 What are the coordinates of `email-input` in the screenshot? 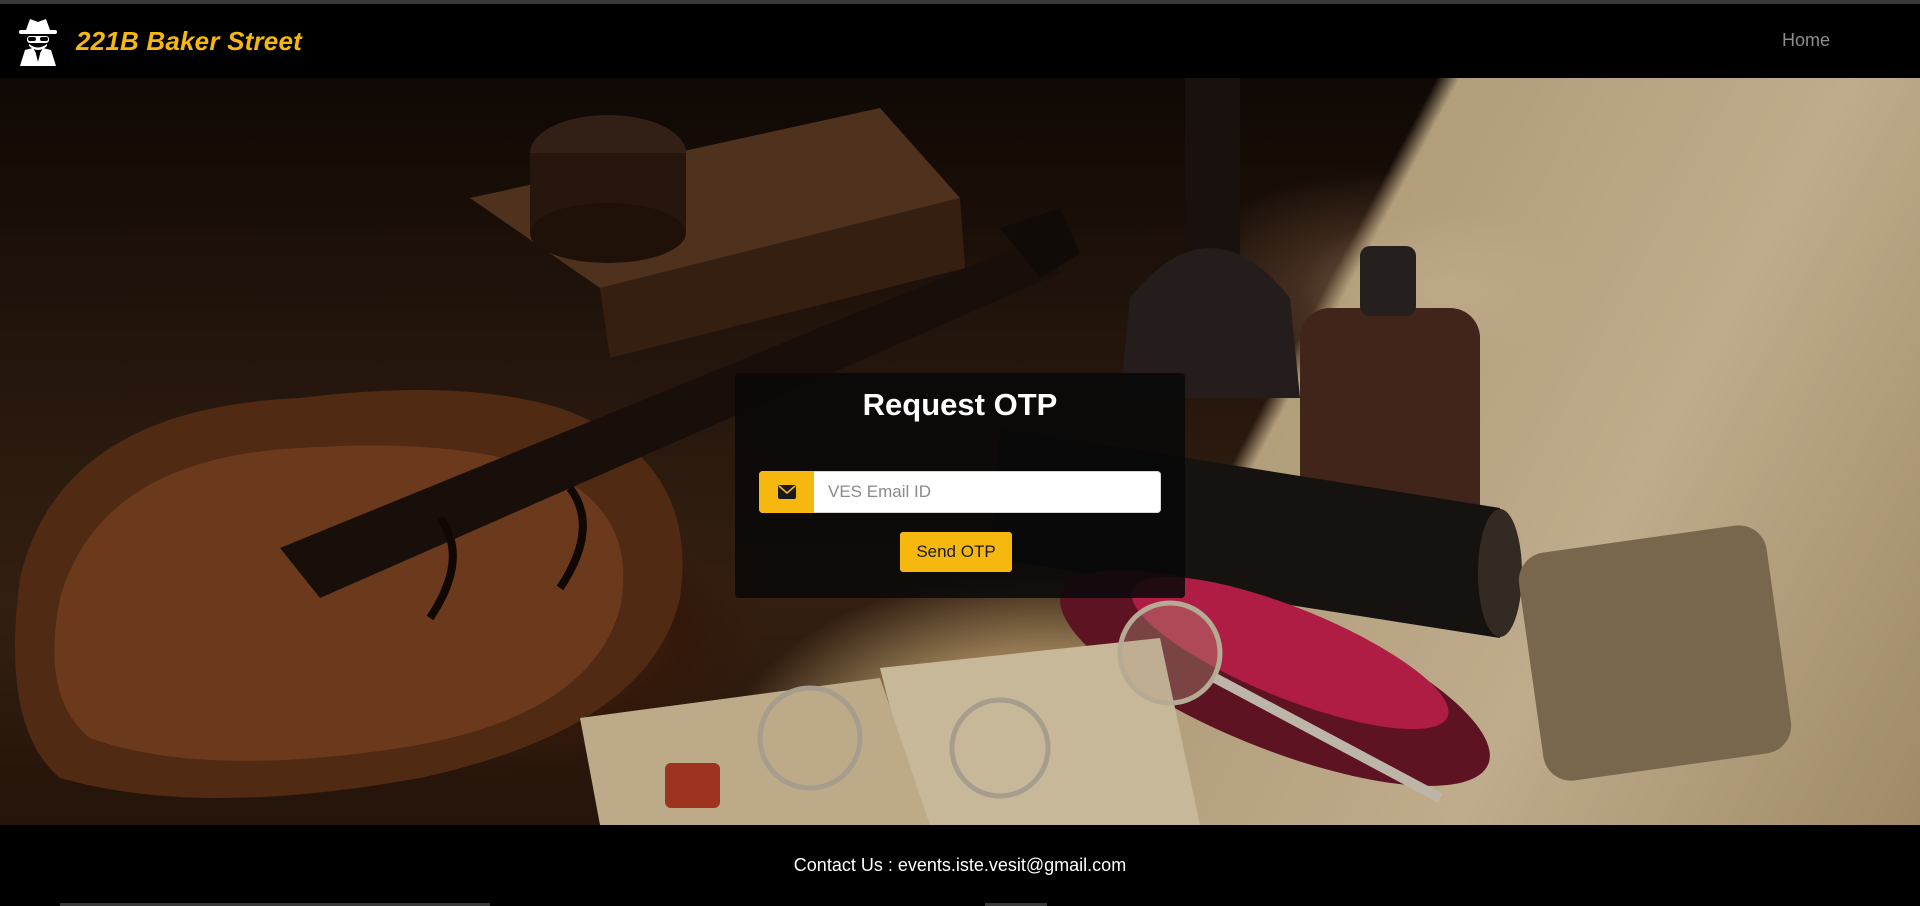 It's located at (987, 492).